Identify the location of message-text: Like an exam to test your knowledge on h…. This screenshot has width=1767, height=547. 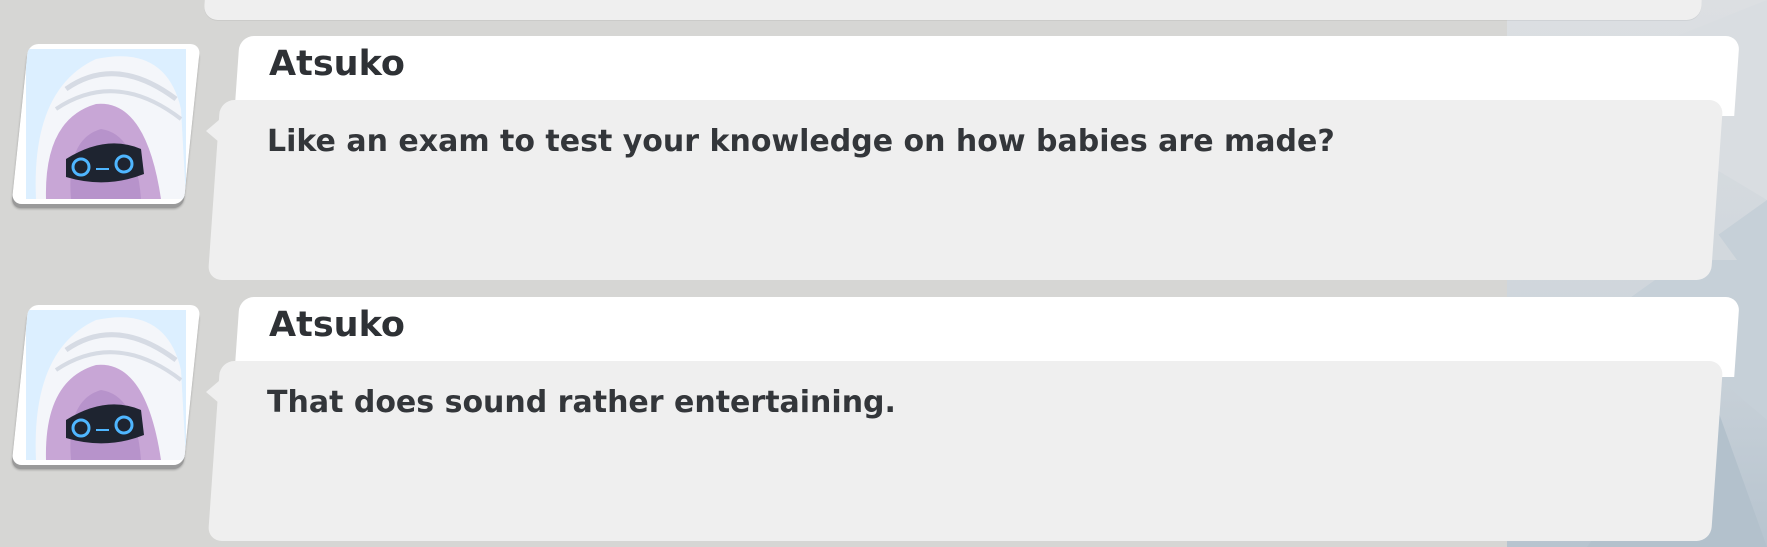
(801, 141).